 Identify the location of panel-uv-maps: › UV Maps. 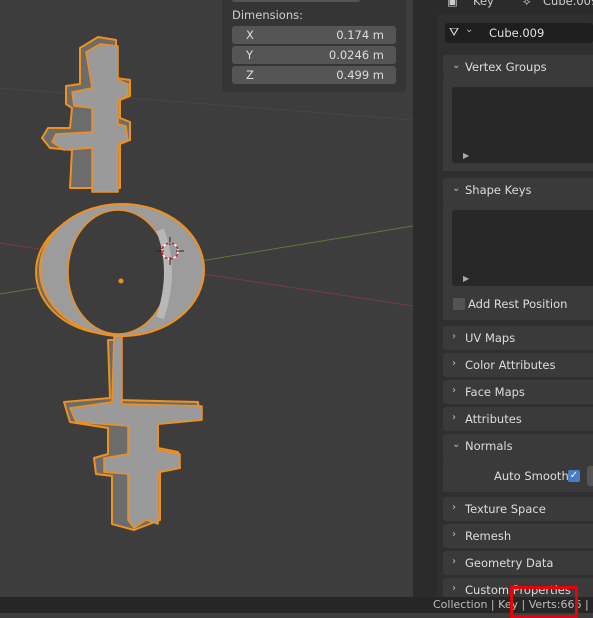
(518, 338).